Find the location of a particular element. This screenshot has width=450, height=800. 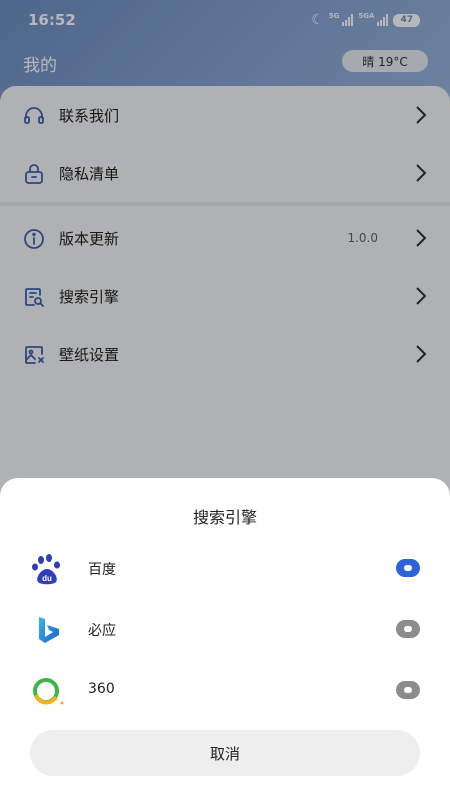

engine-name-bing: 必应 is located at coordinates (102, 631).